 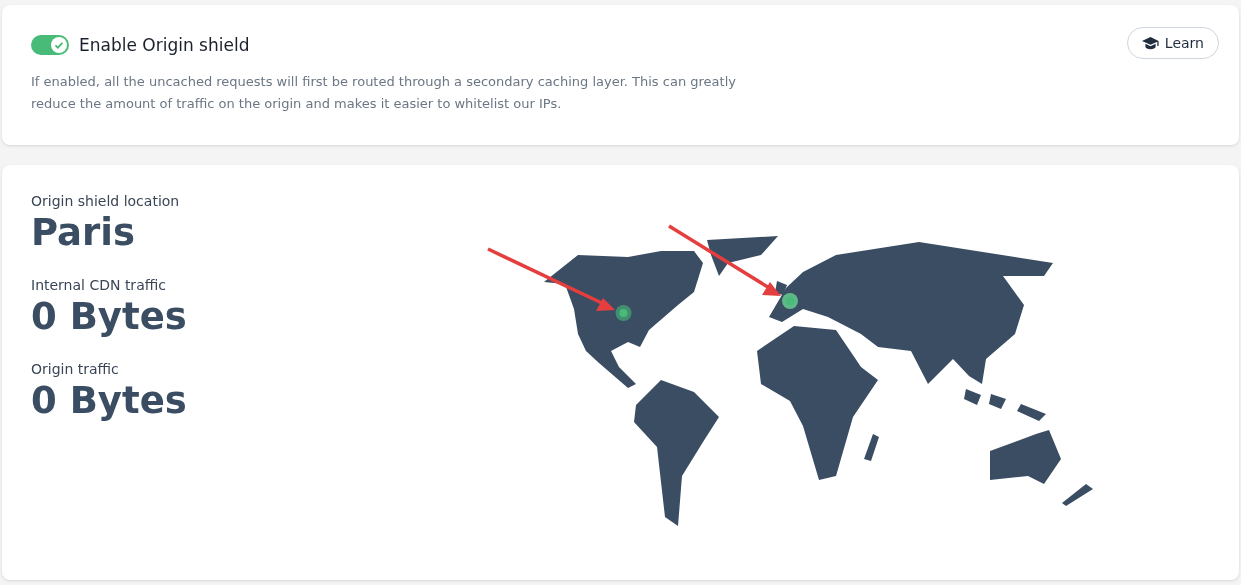 What do you see at coordinates (75, 369) in the screenshot?
I see `stat-label: Origin traffic` at bounding box center [75, 369].